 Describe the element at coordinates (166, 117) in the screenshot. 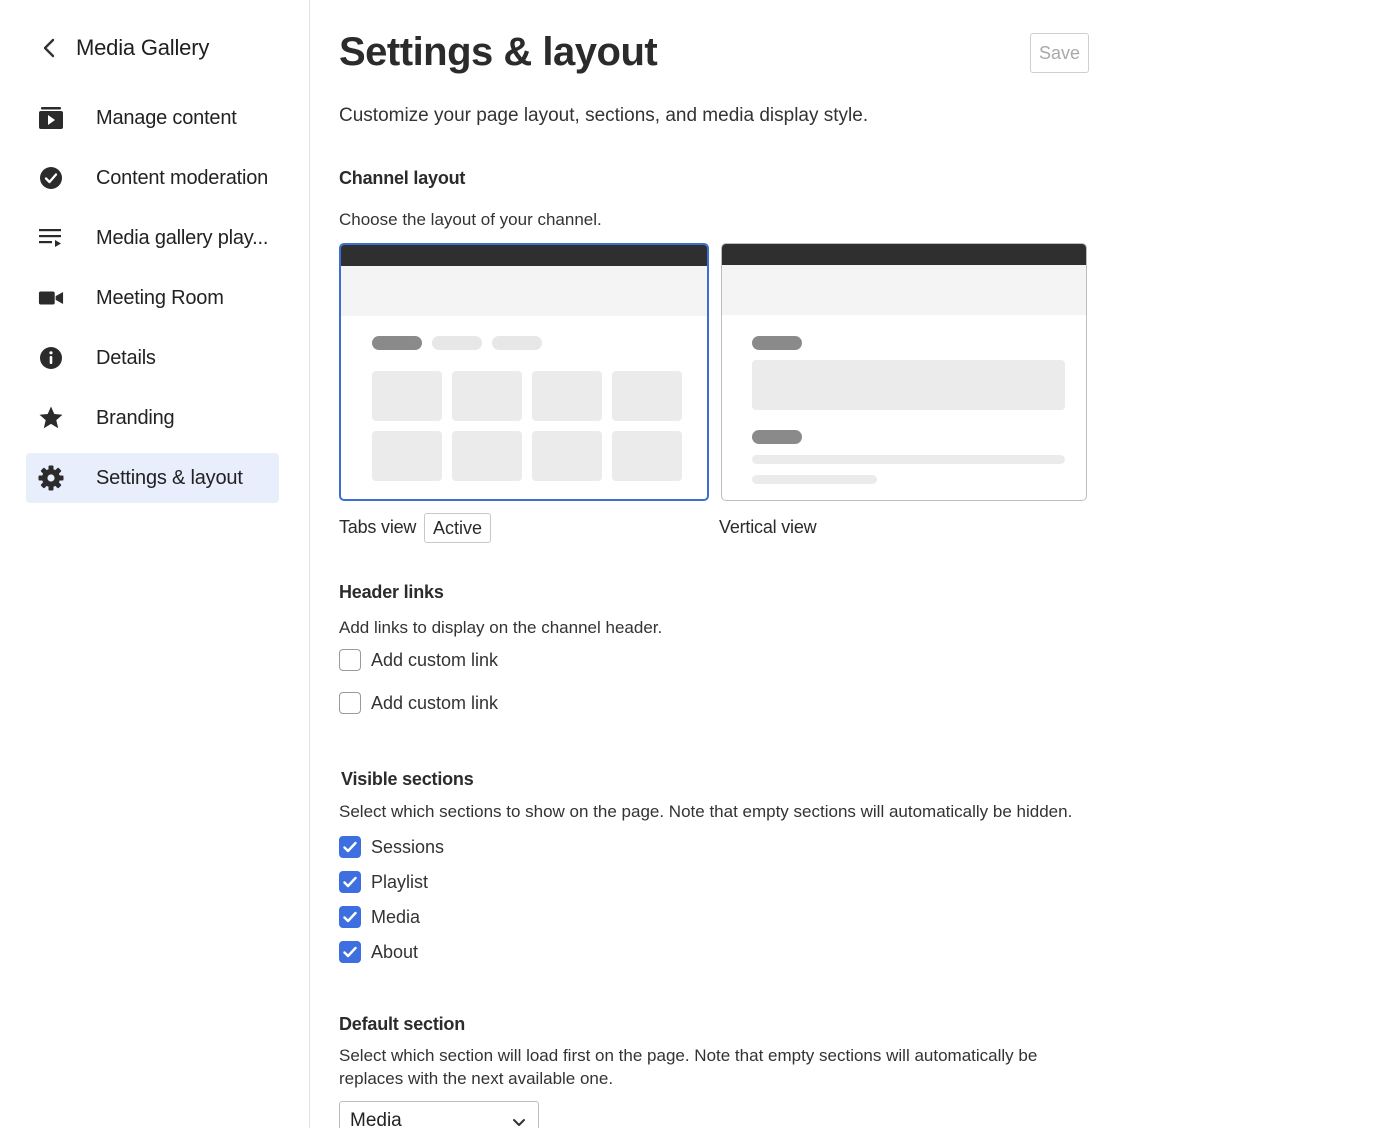

I see `sidebar-item-label: Manage content` at that location.